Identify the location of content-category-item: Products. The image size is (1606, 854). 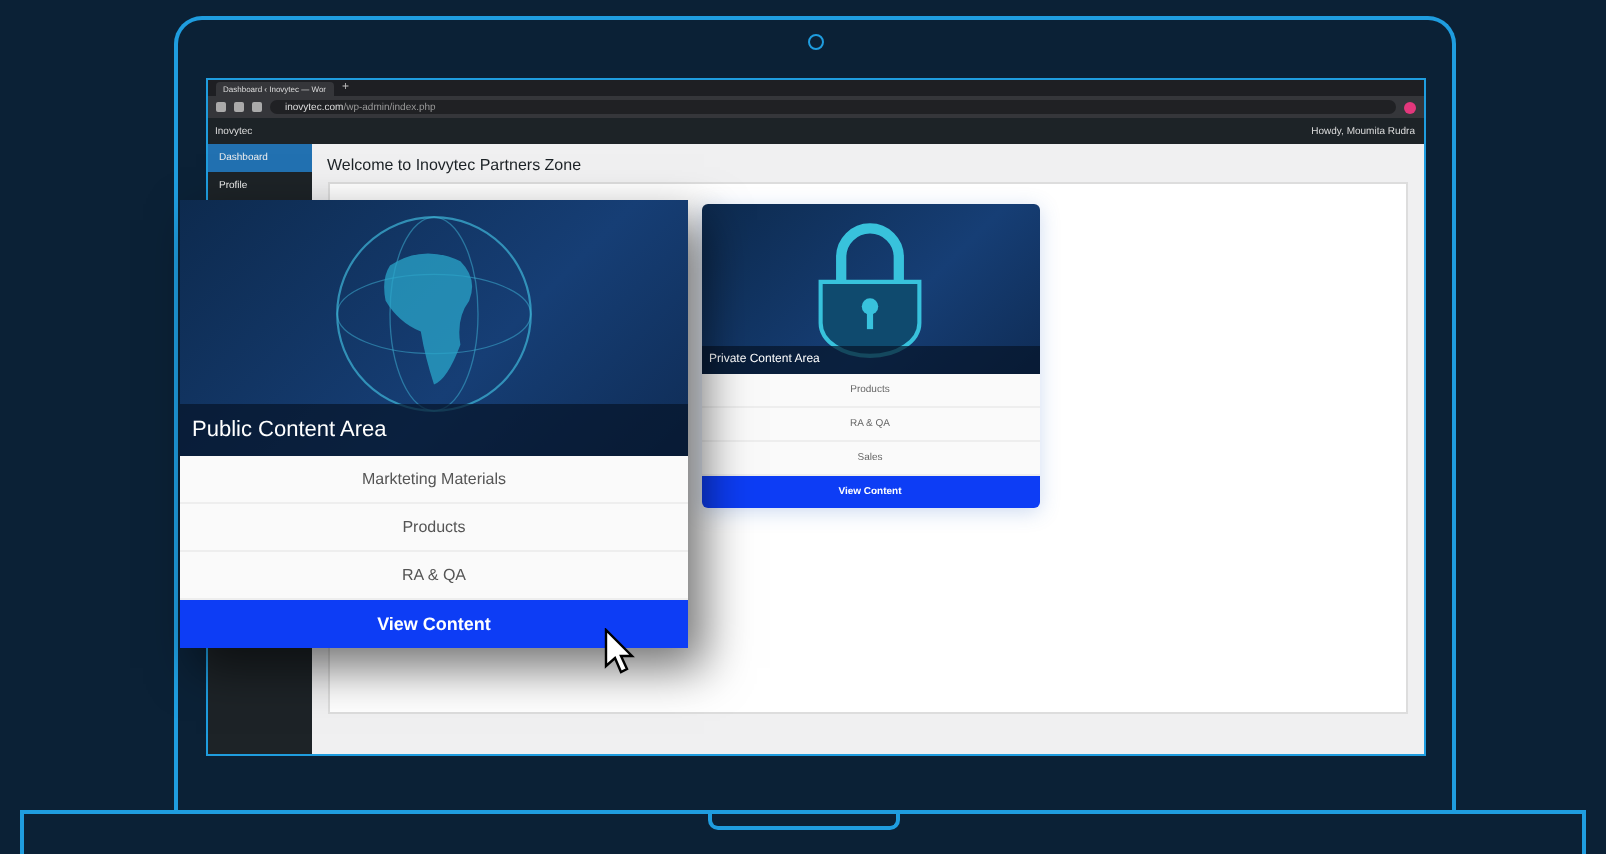
(434, 528).